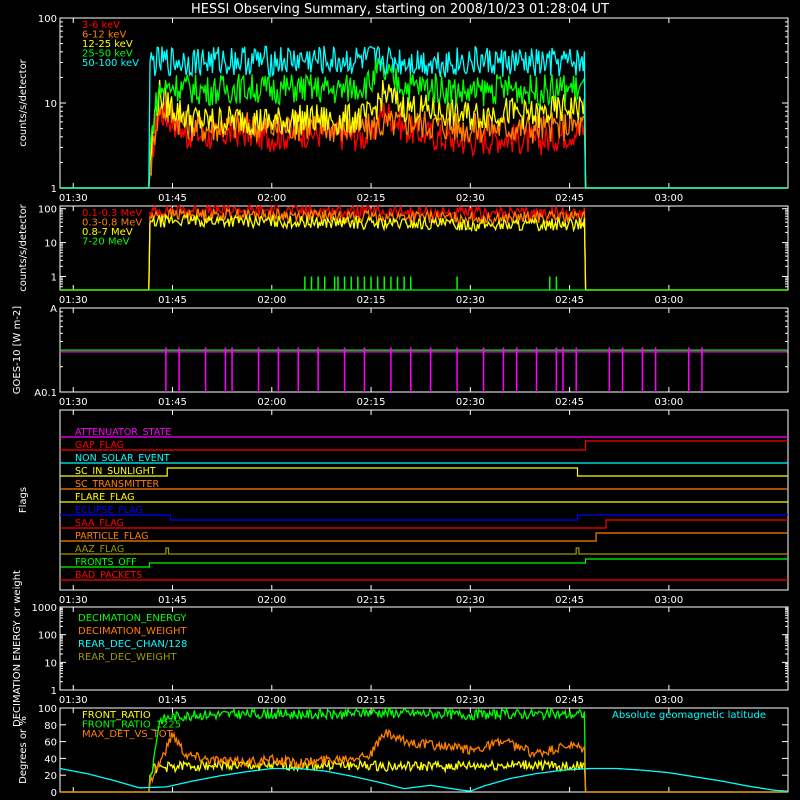  What do you see at coordinates (108, 575) in the screenshot?
I see `flag-label: BAD_PACKETS` at bounding box center [108, 575].